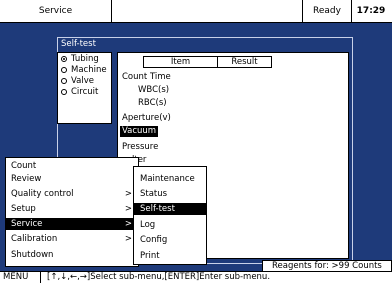  What do you see at coordinates (154, 90) in the screenshot?
I see `table-row: WBC(s)` at bounding box center [154, 90].